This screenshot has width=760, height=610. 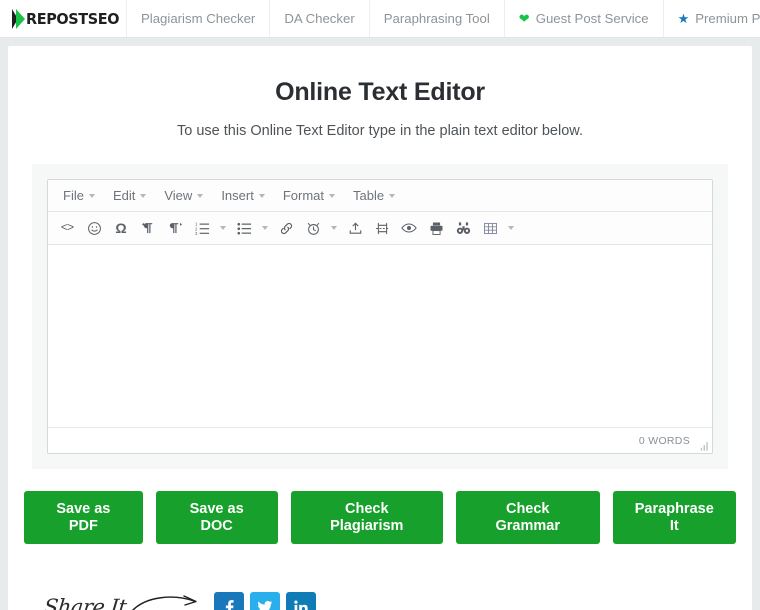 I want to click on nav-item-label: Paraphrasing Tool, so click(x=436, y=18).